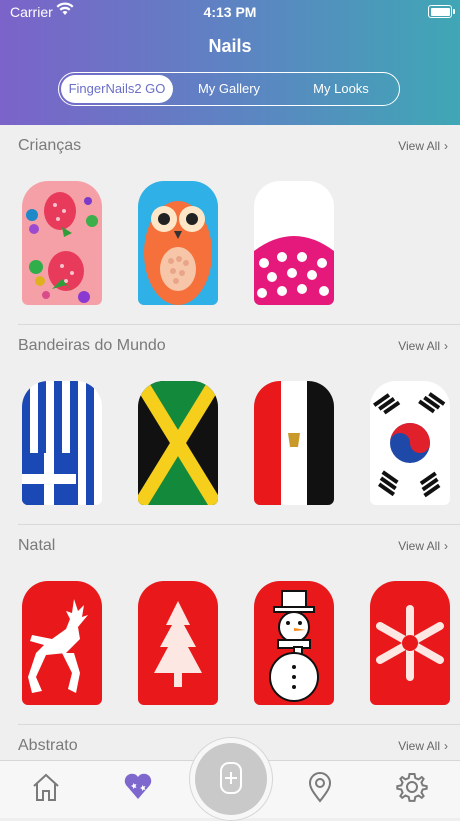 Image resolution: width=460 pixels, height=821 pixels. What do you see at coordinates (62, 643) in the screenshot?
I see `reindeer-nail` at bounding box center [62, 643].